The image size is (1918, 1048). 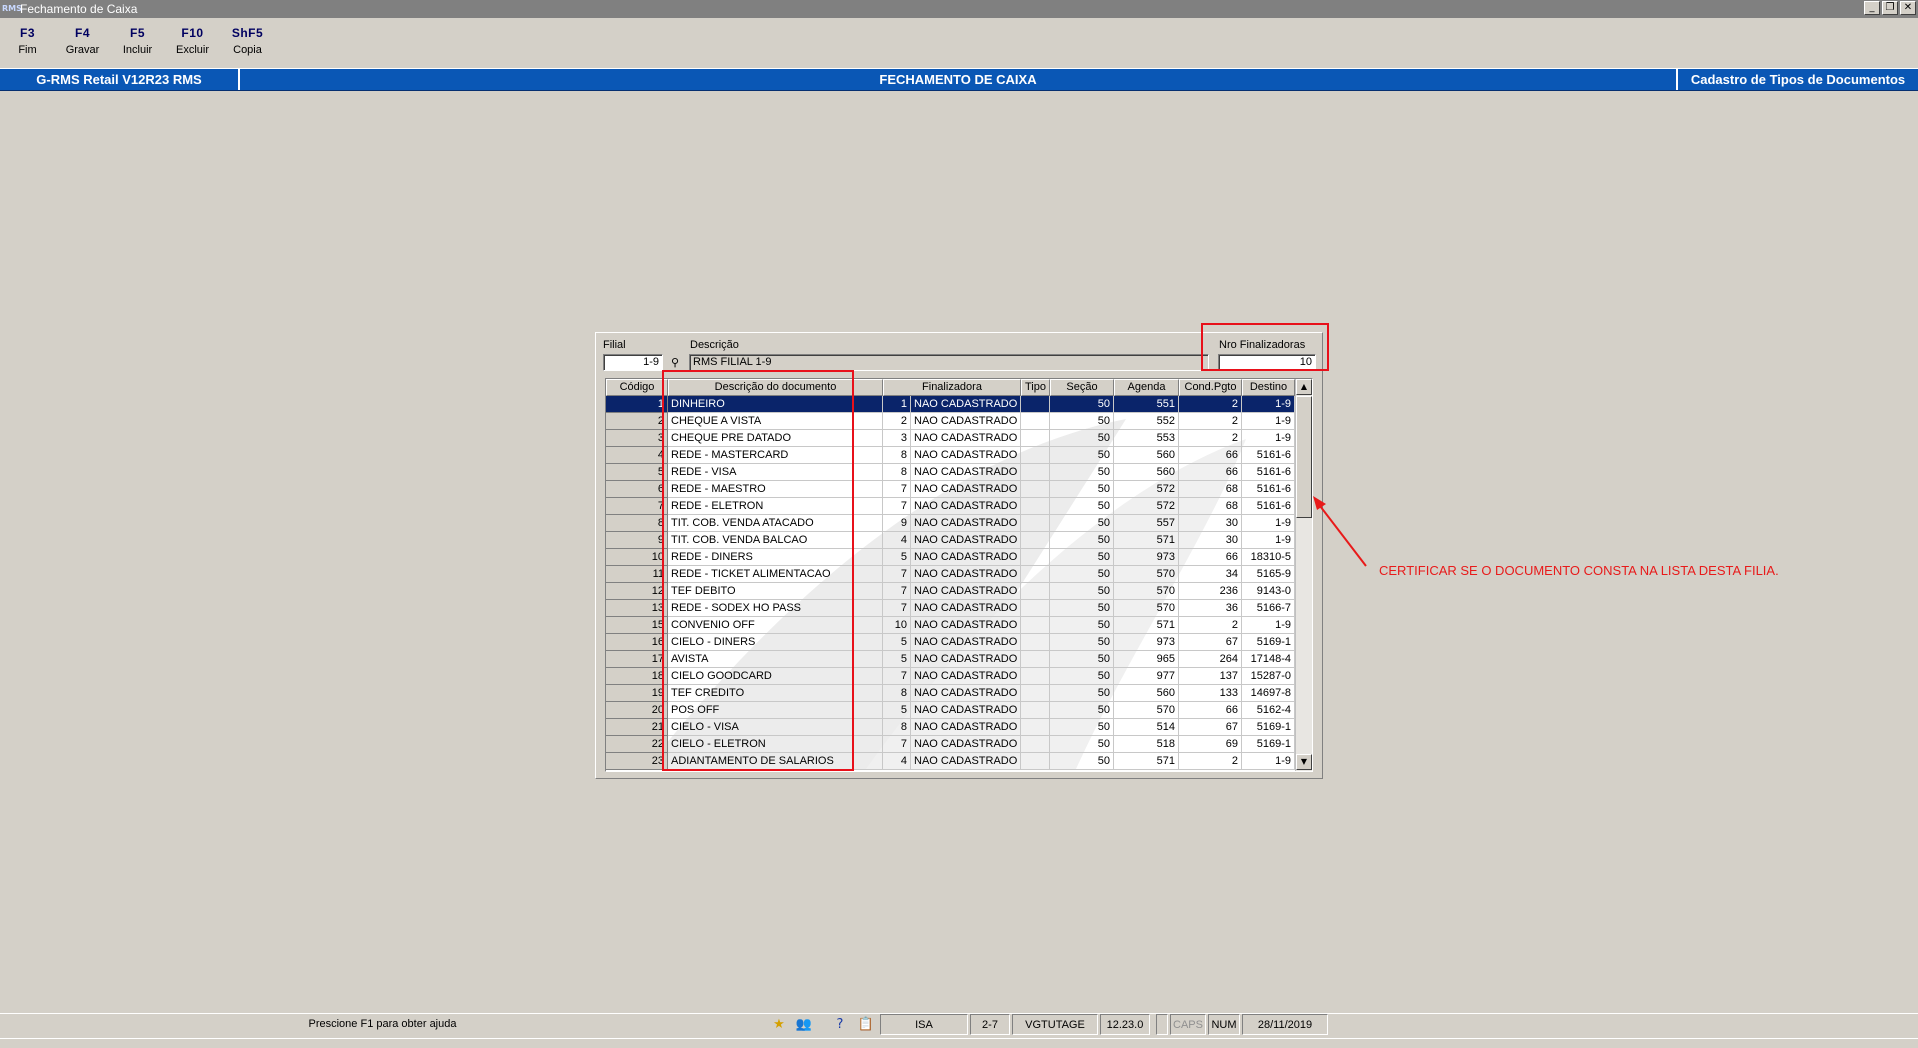 I want to click on cell-destino: 18310-5, so click(x=1268, y=557).